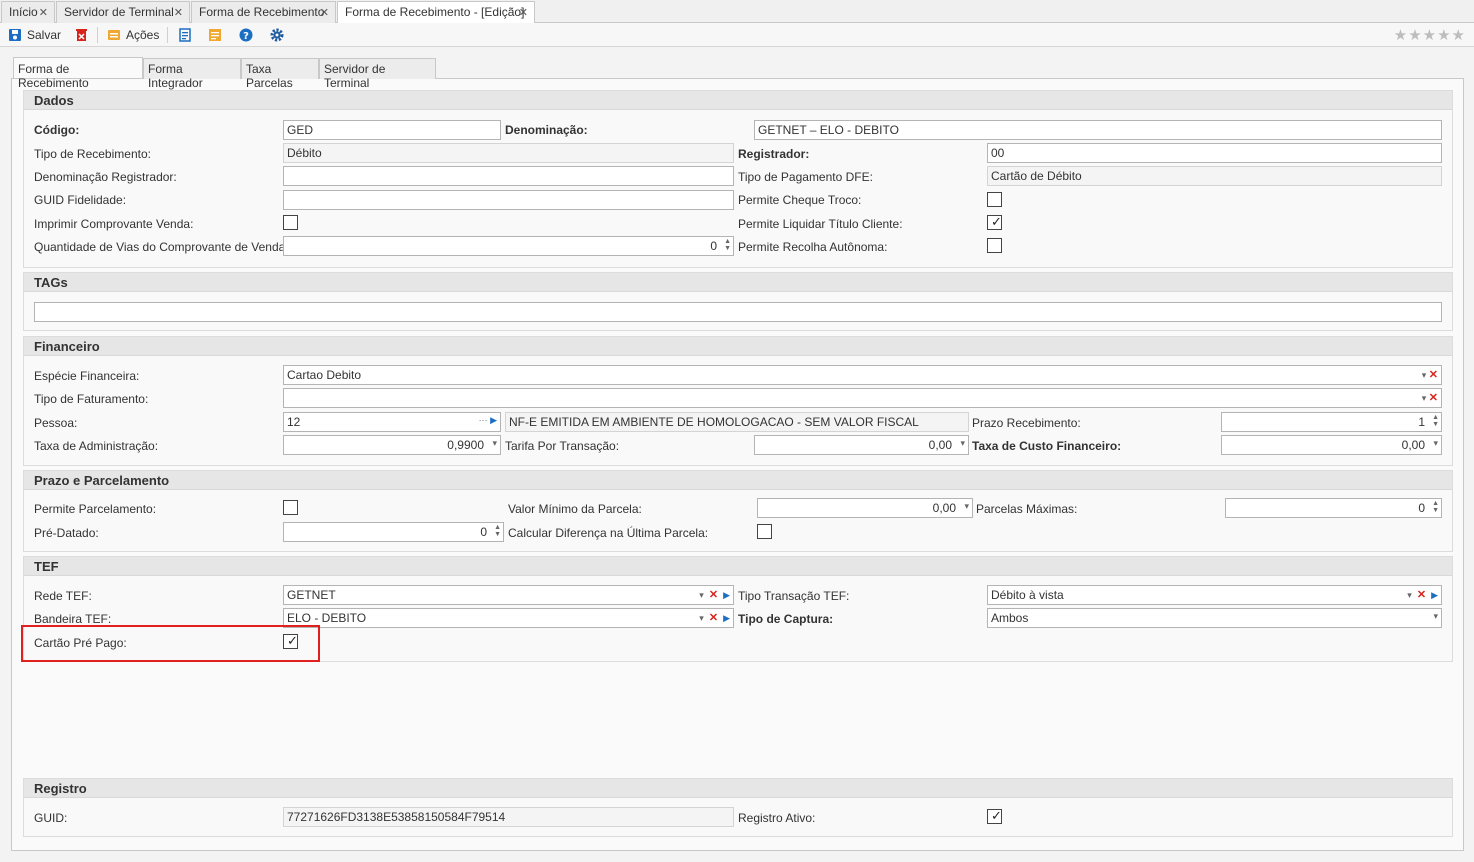 This screenshot has width=1474, height=862. What do you see at coordinates (105, 177) in the screenshot?
I see `denominacao-registrador-label: Denominação Registrador:` at bounding box center [105, 177].